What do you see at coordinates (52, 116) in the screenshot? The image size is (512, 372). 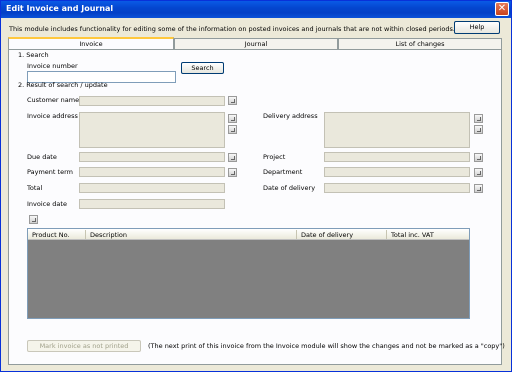 I see `invoice-address-label: Invoice address` at bounding box center [52, 116].